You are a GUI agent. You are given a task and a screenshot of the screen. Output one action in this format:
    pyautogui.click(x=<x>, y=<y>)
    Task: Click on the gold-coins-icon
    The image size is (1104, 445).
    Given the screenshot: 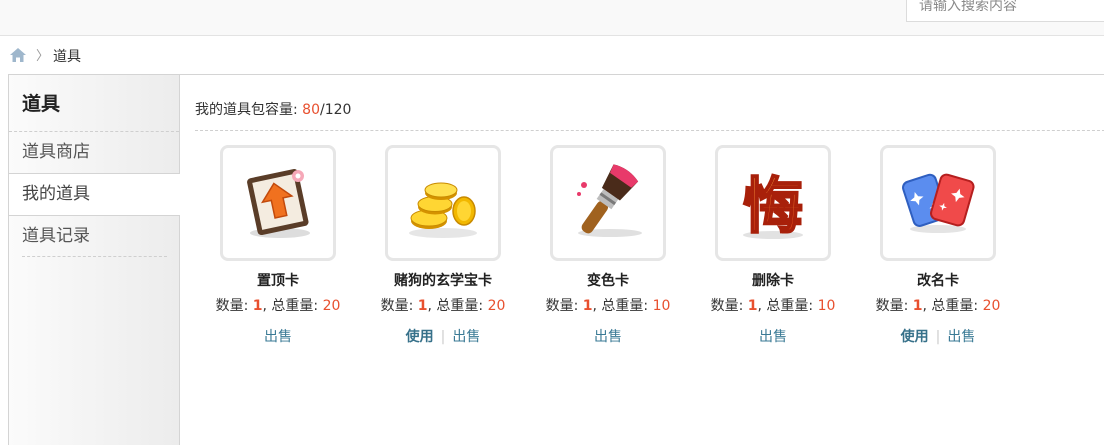 What is the action you would take?
    pyautogui.click(x=443, y=210)
    